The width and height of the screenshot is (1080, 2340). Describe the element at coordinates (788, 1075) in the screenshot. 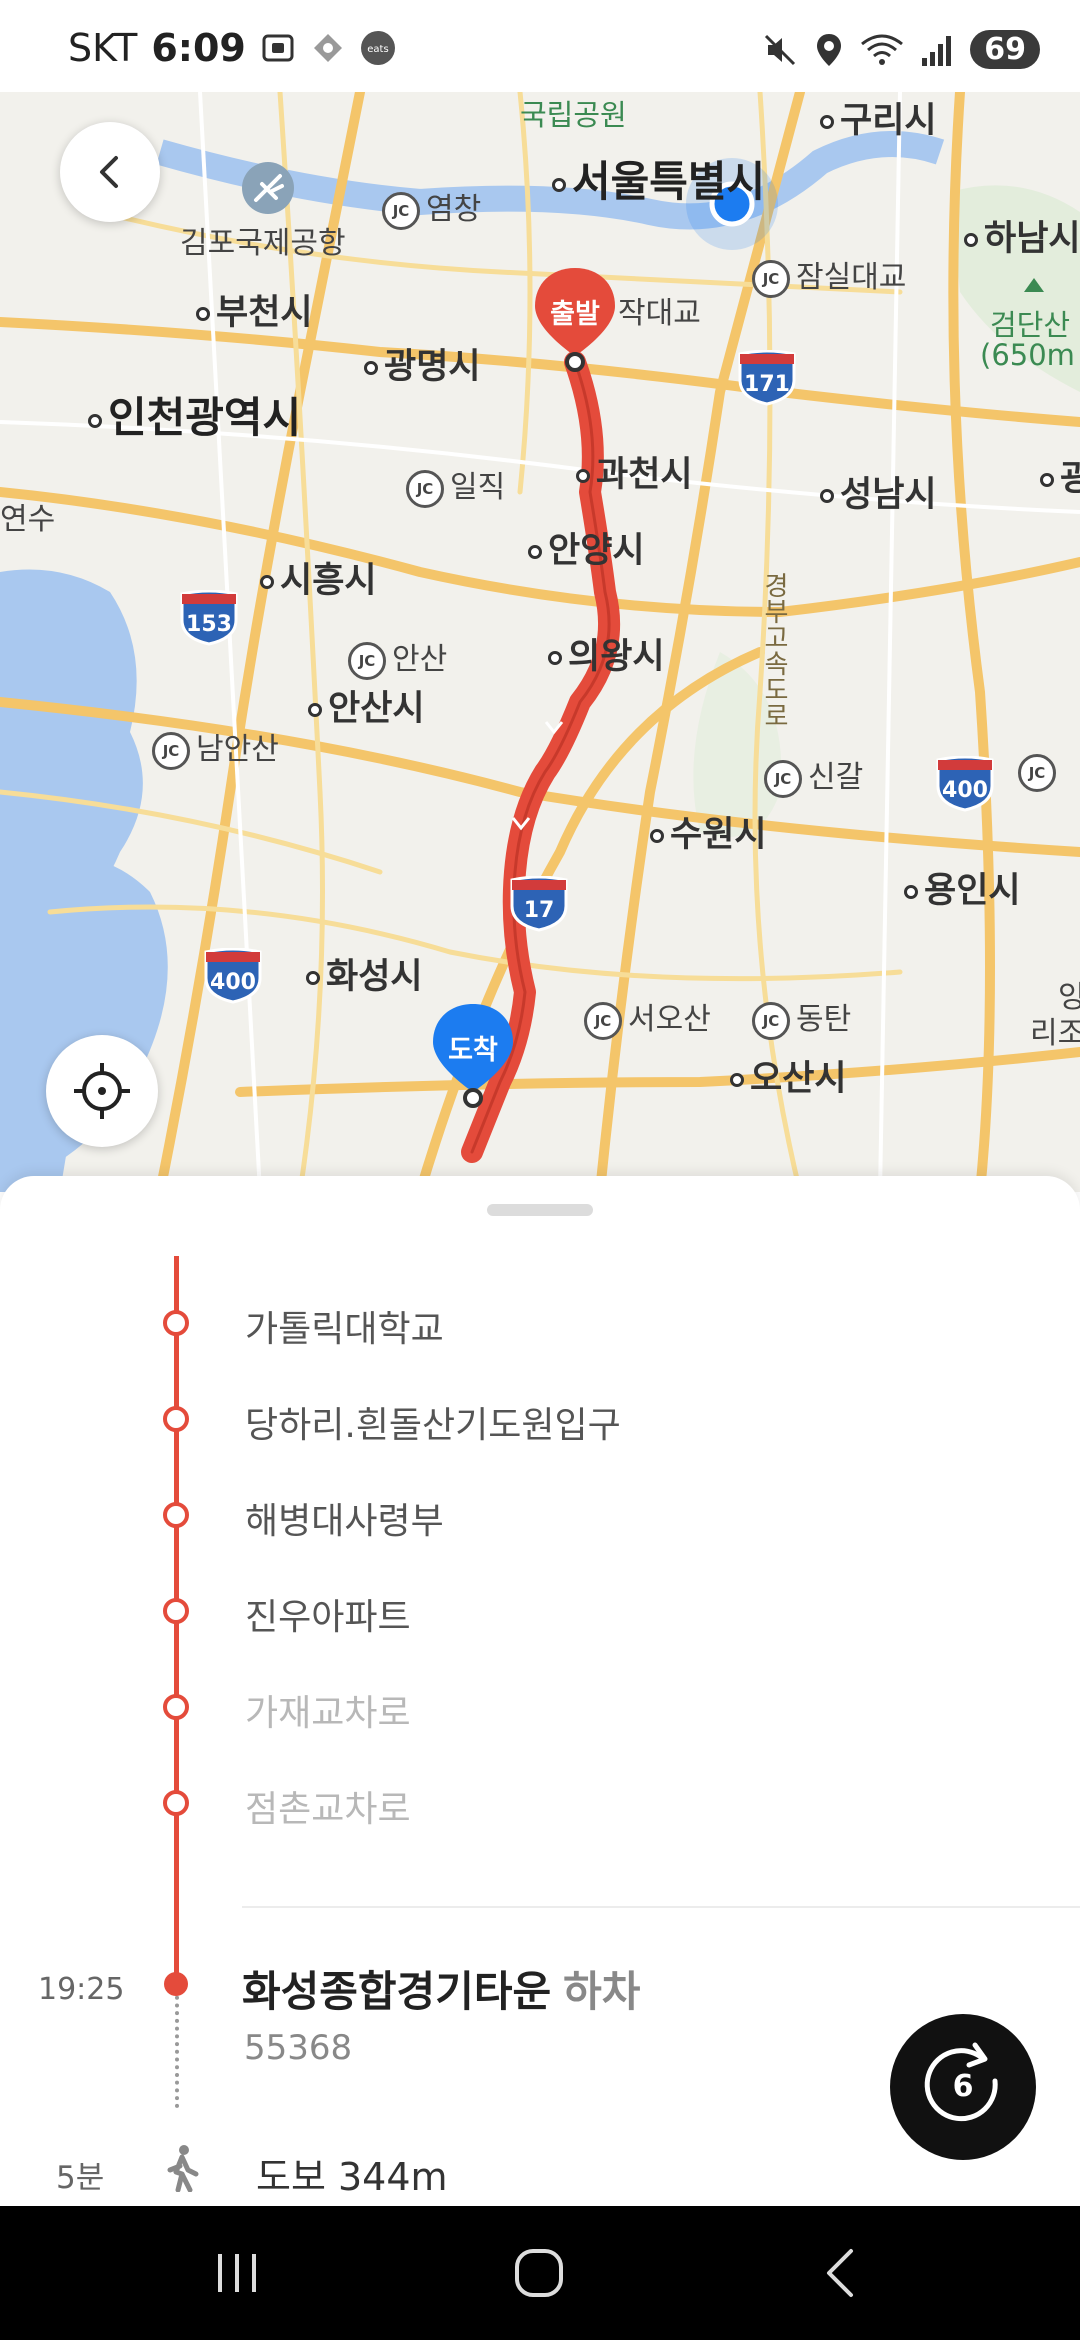

I see `map-label-osan: 오산시` at that location.